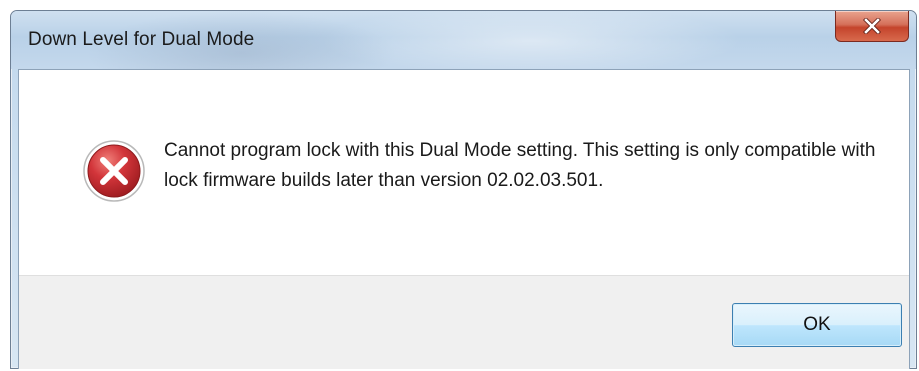 The image size is (919, 371). I want to click on window-title: Down Level for Dual Mode, so click(141, 39).